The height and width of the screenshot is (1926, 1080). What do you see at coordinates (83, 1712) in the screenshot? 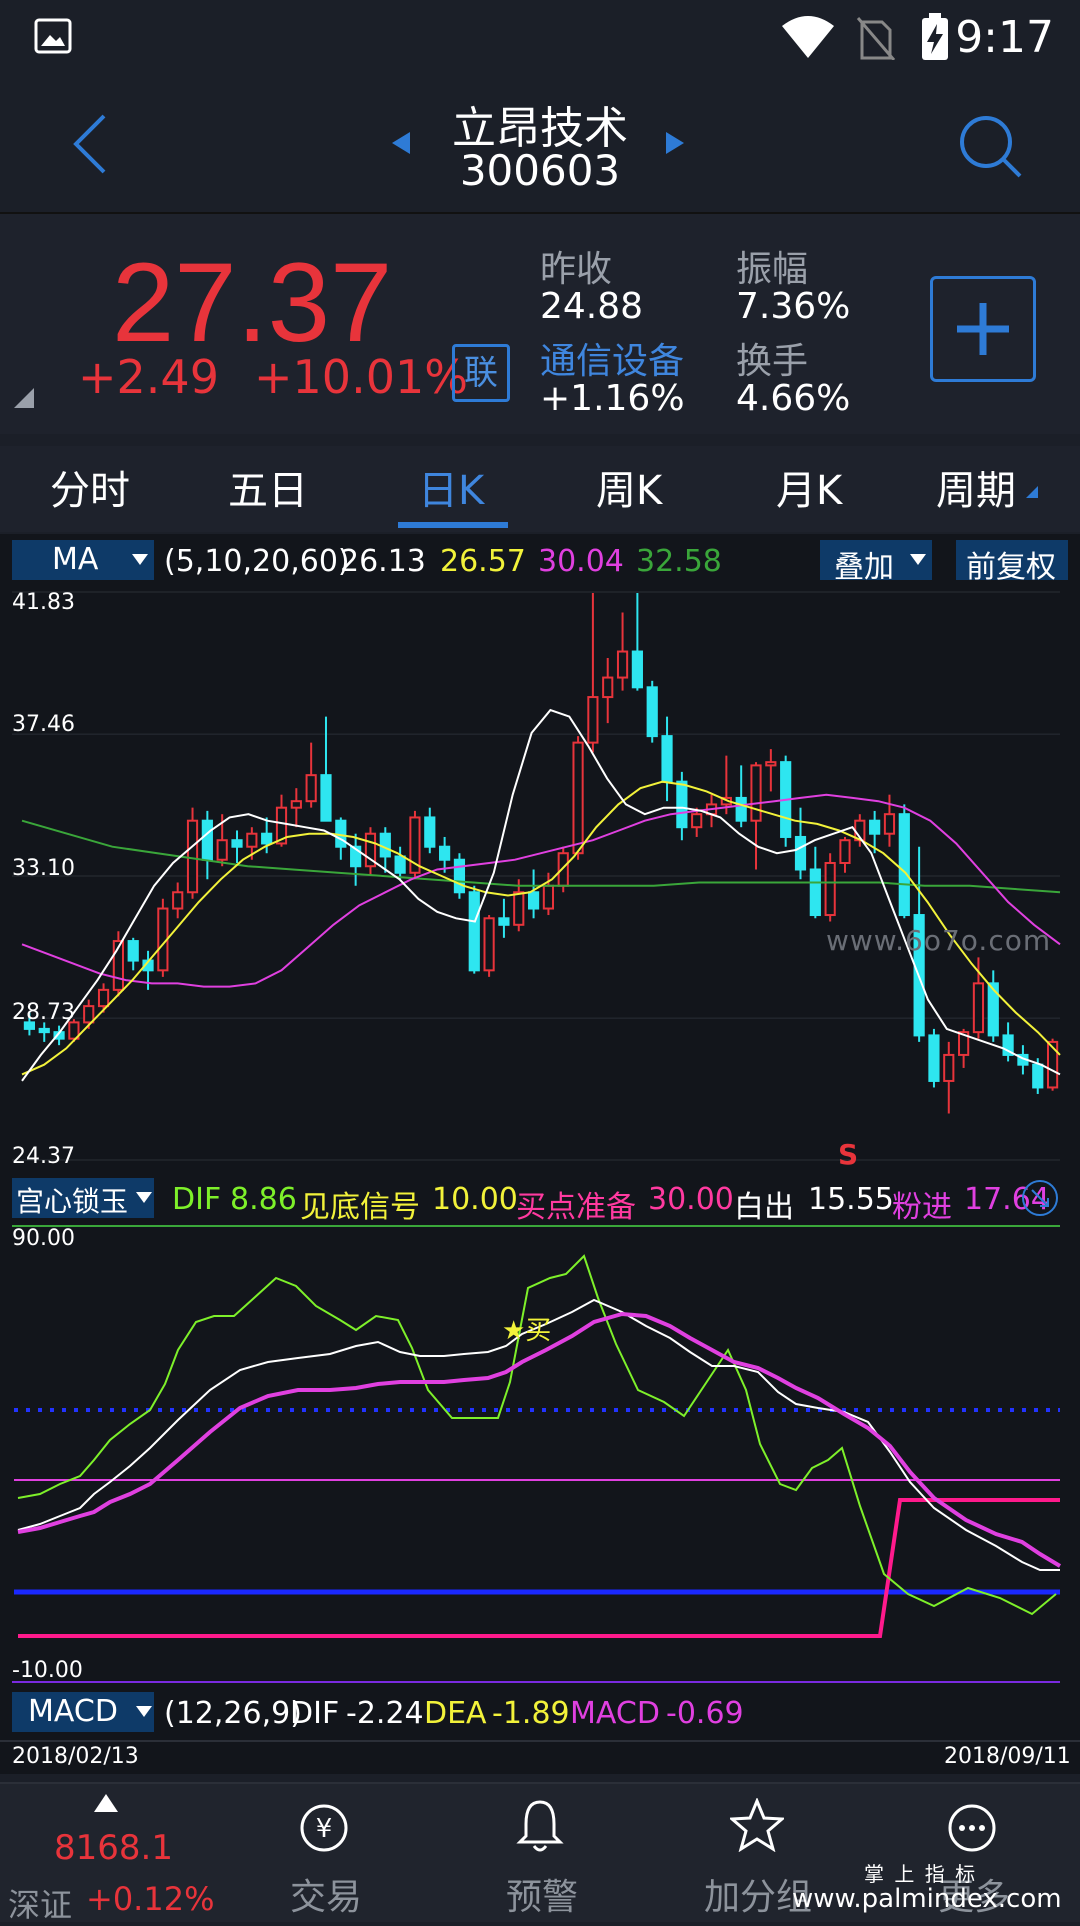
I see `macd-selector: MACD` at bounding box center [83, 1712].